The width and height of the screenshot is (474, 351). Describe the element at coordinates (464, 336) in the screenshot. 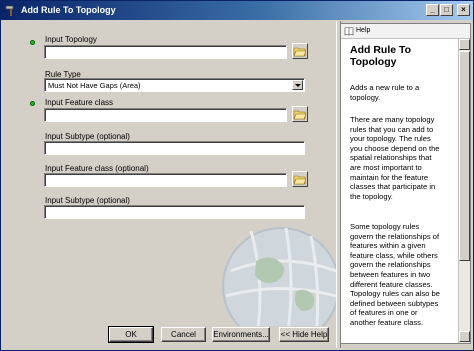

I see `scroll-down-button` at that location.